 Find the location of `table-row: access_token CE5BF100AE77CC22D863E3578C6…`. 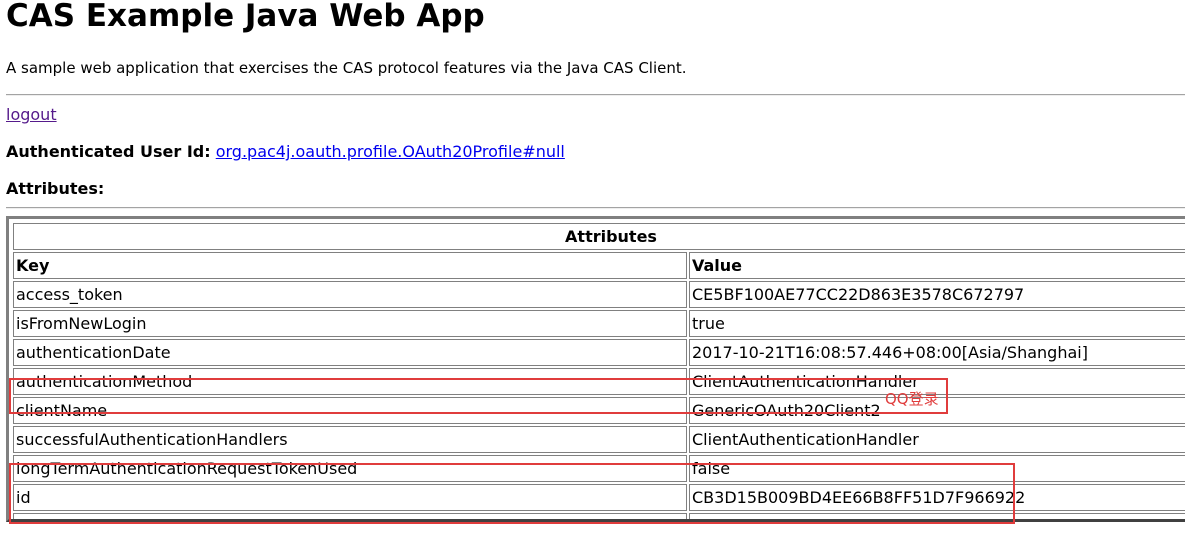

table-row: access_token CE5BF100AE77CC22D863E3578C6… is located at coordinates (599, 294).